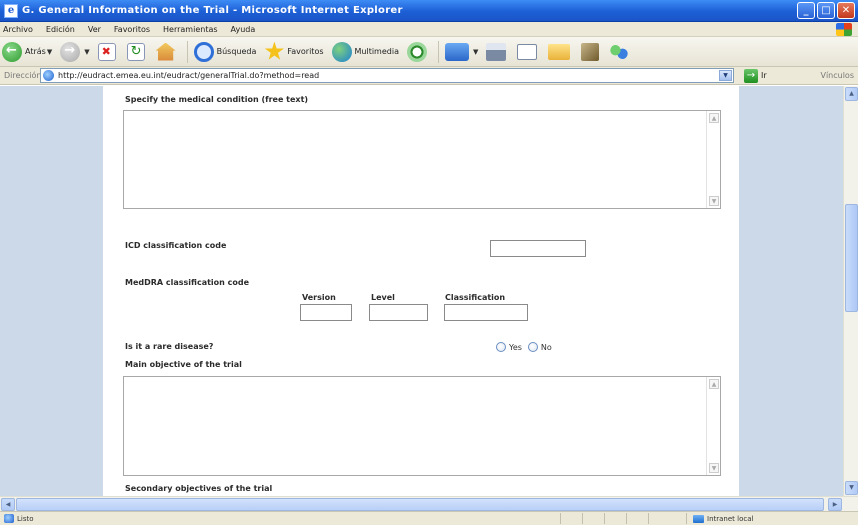 The width and height of the screenshot is (858, 525). What do you see at coordinates (236, 51) in the screenshot?
I see `search-label: Búsqueda` at bounding box center [236, 51].